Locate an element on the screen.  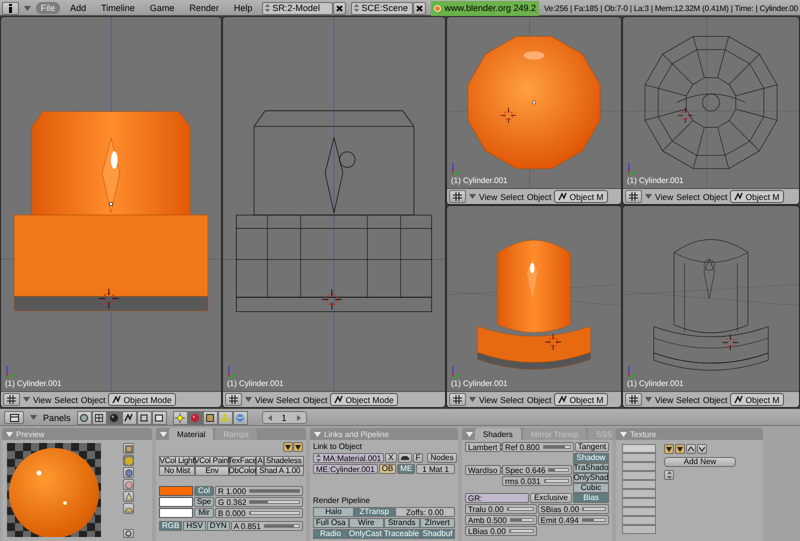
color-mode-tab: RGB is located at coordinates (170, 526).